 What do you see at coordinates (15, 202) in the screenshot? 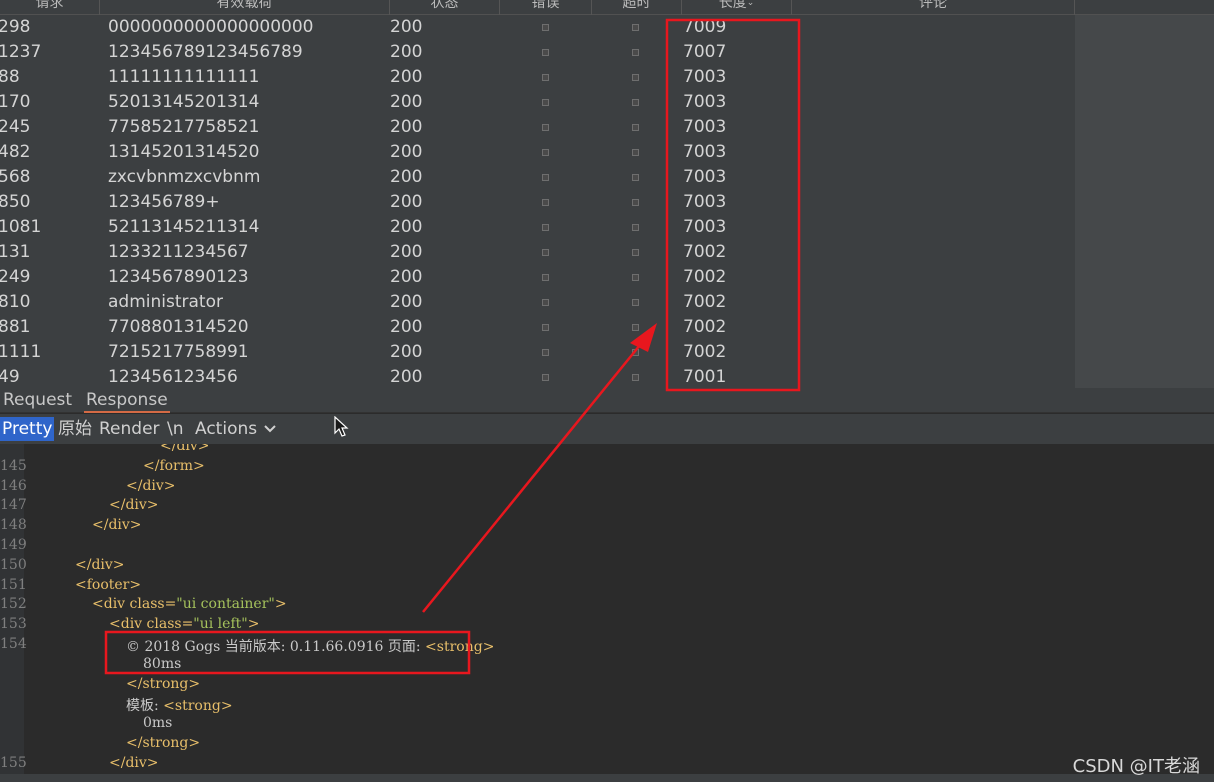
I see `cell-request: 850` at bounding box center [15, 202].